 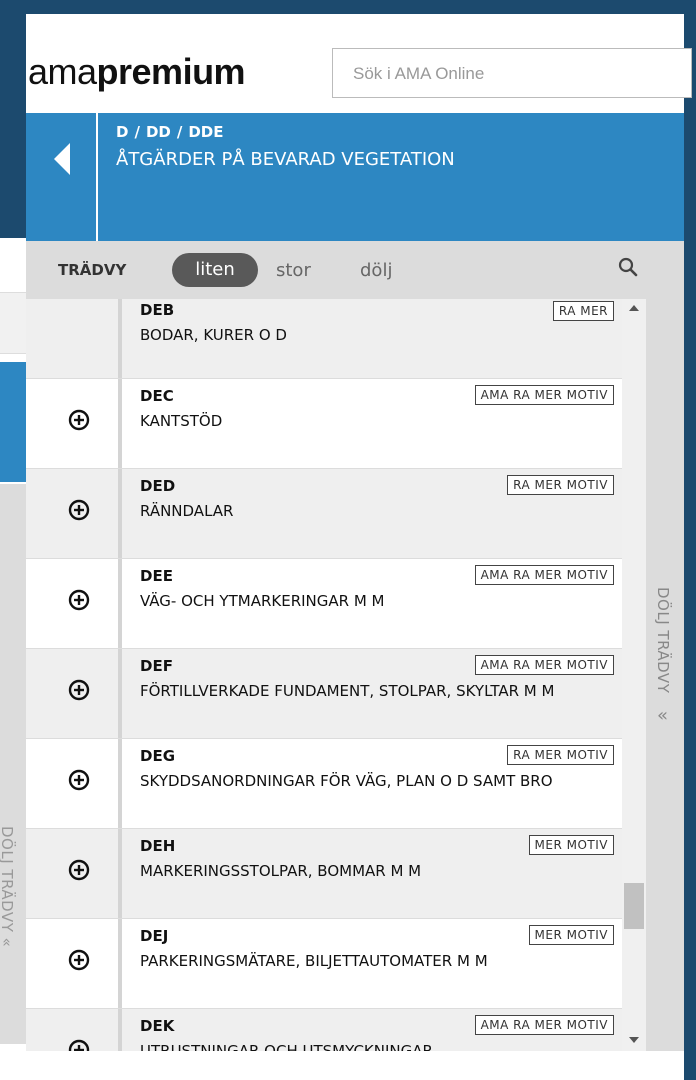 I want to click on background-search-strip, so click(x=13, y=323).